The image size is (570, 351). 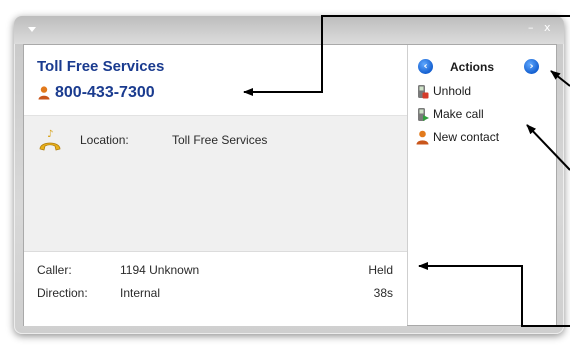 I want to click on held-phone-icon: ♪, so click(x=50, y=140).